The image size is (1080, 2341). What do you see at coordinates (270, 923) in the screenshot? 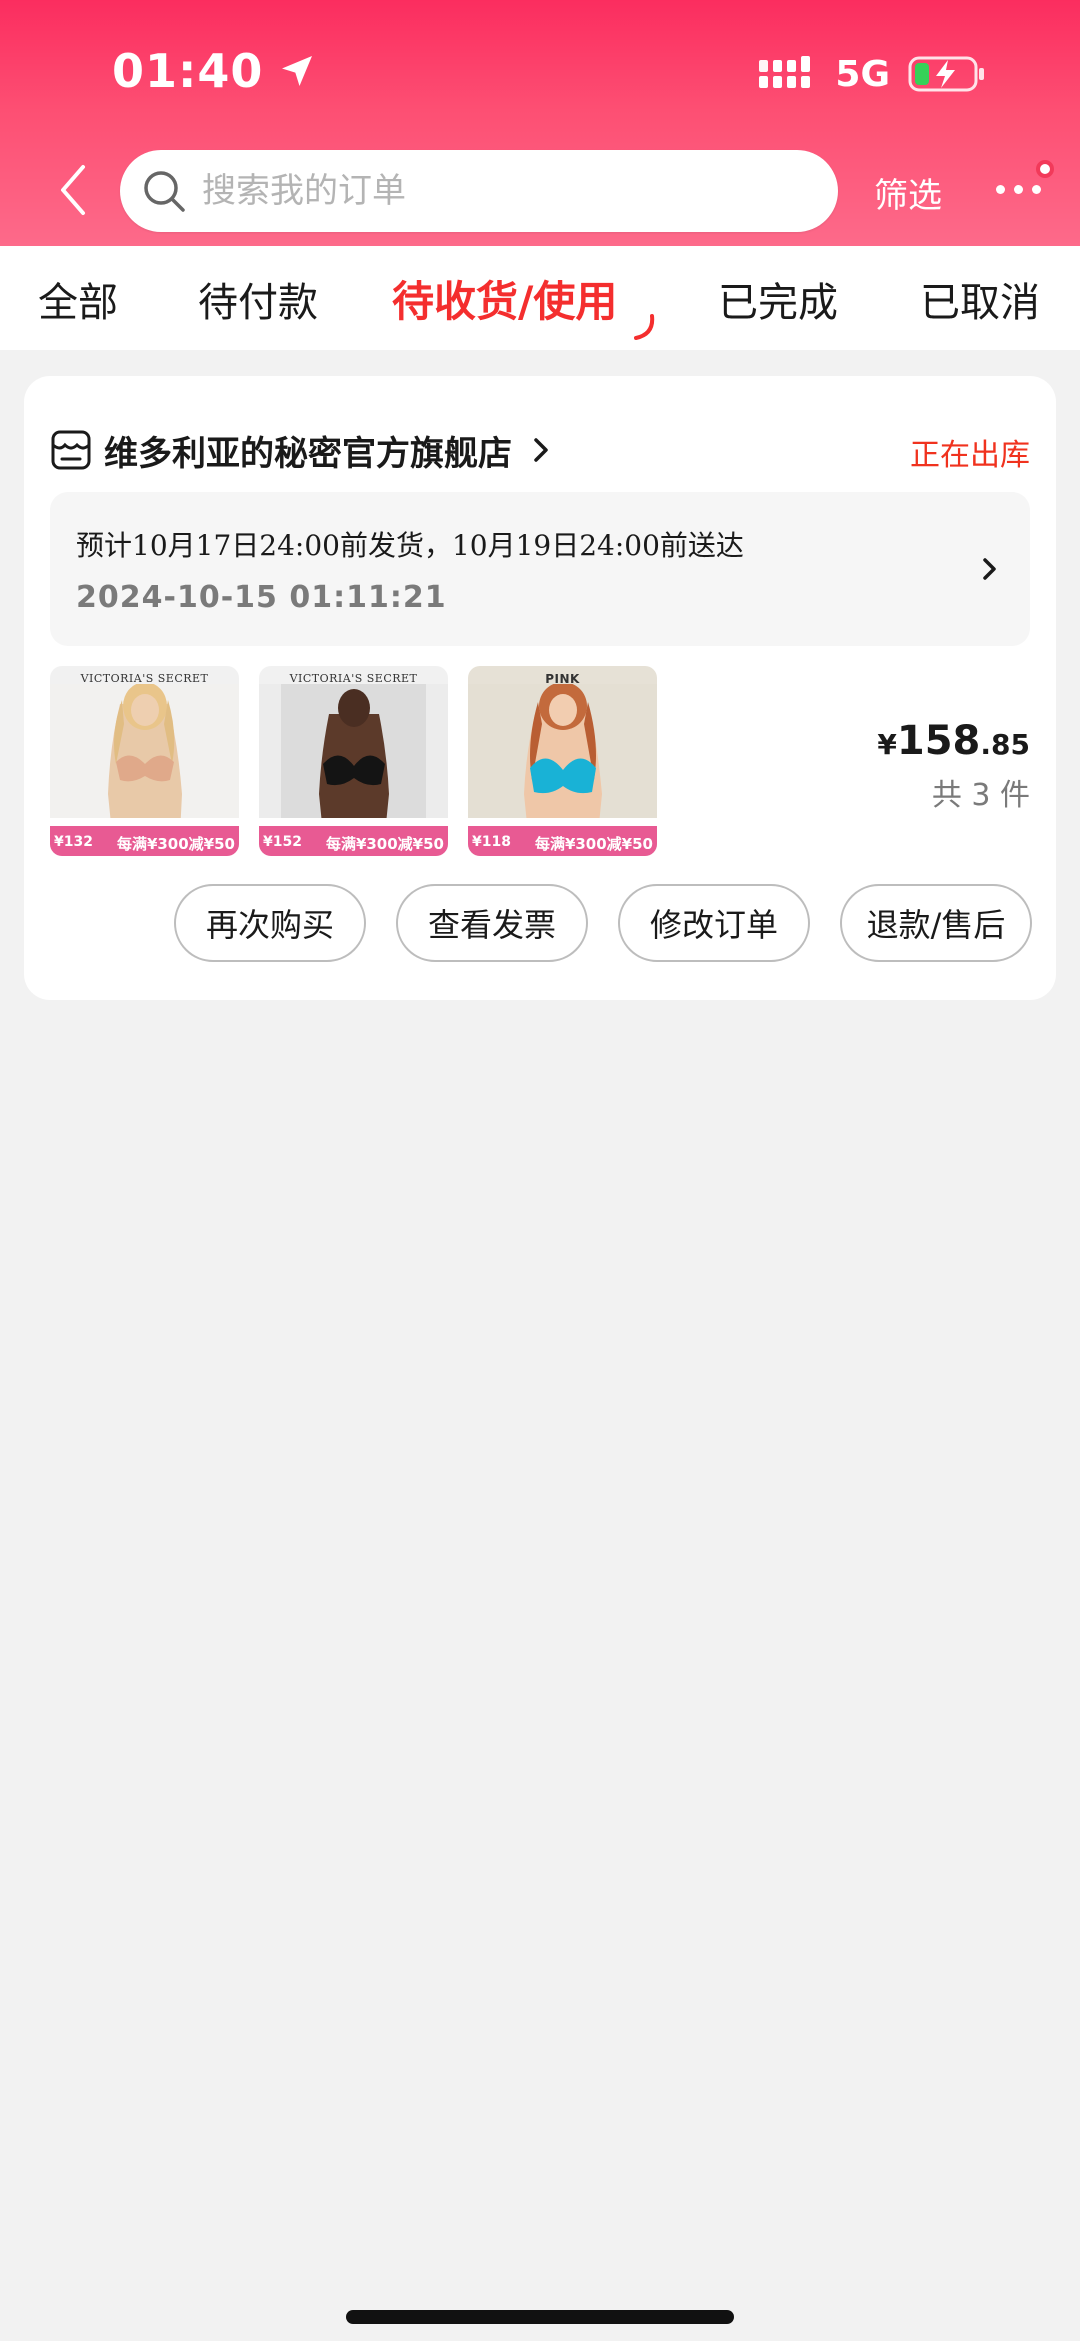
I see `rebuy-button: 再次购买` at bounding box center [270, 923].